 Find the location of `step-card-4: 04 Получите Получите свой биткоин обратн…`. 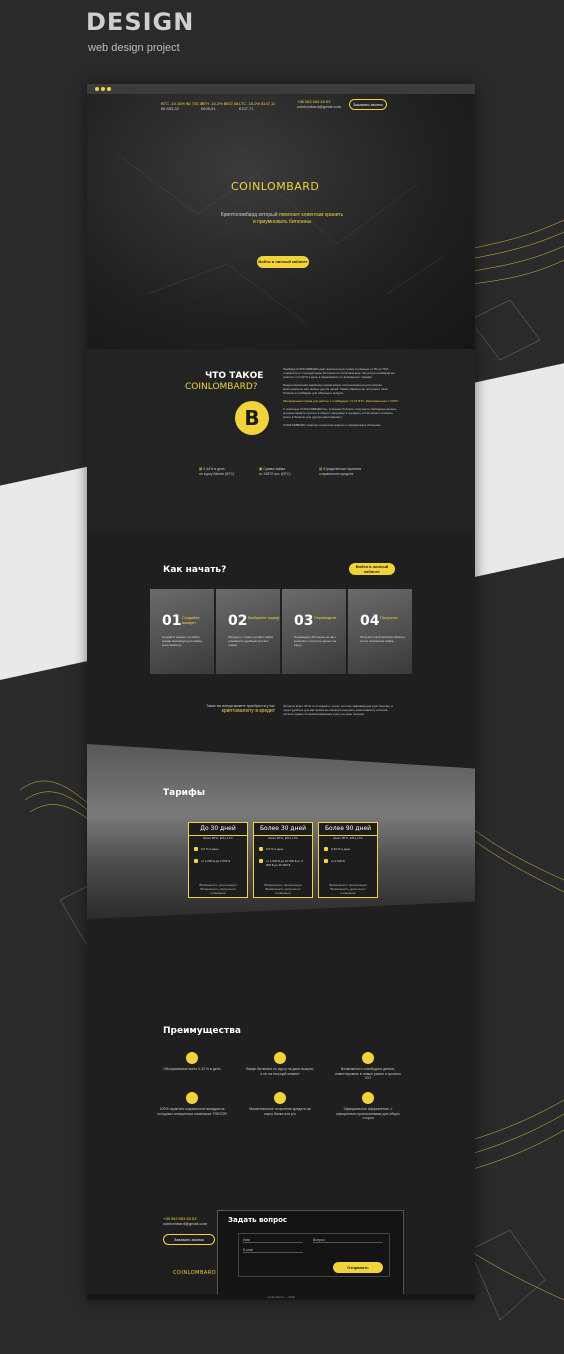

step-card-4: 04 Получите Получите свой биткоин обратн… is located at coordinates (380, 631).